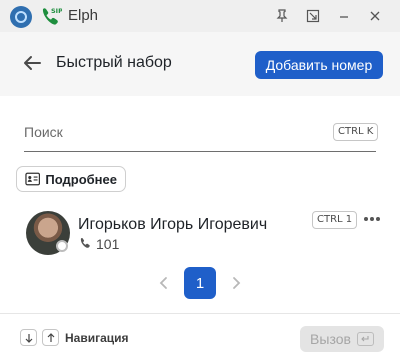  Describe the element at coordinates (50, 337) in the screenshot. I see `arrow-up-key-icon` at that location.